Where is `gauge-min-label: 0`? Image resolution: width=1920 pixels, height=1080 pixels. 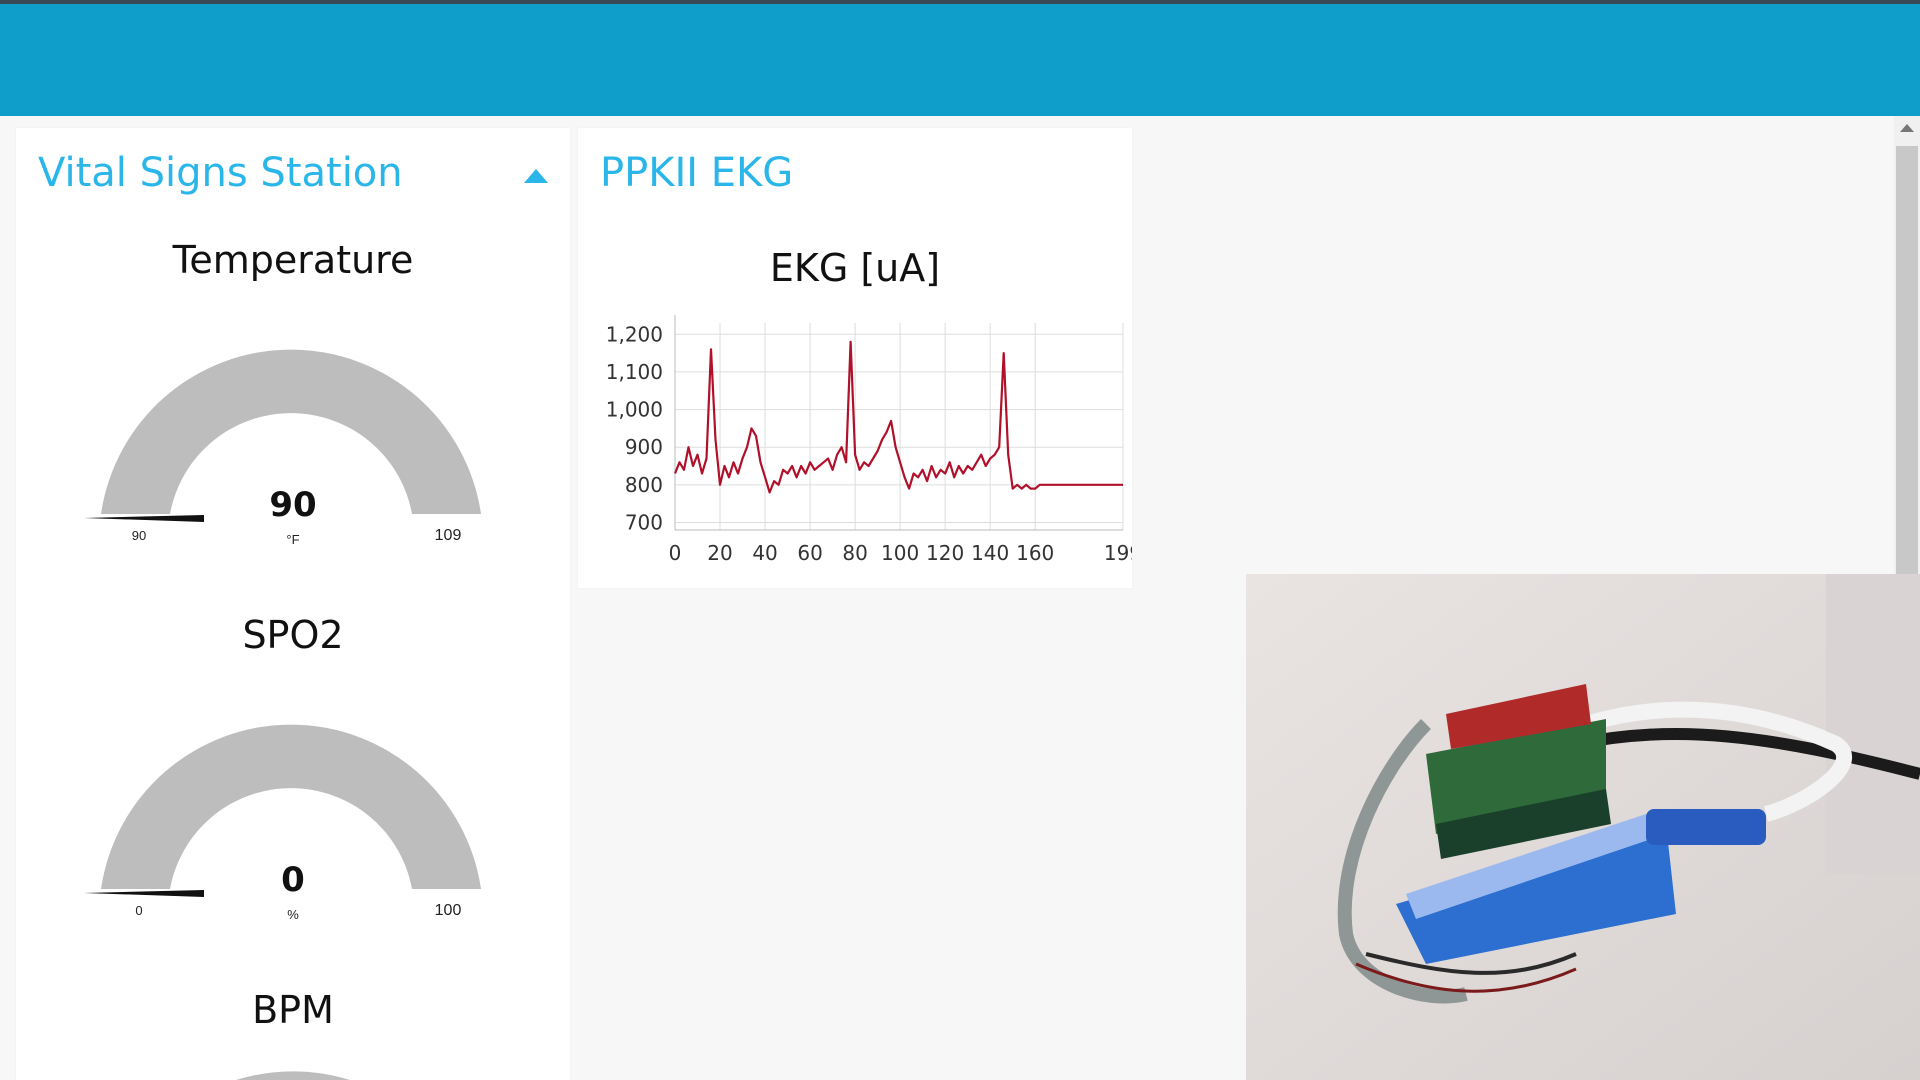 gauge-min-label: 0 is located at coordinates (138, 910).